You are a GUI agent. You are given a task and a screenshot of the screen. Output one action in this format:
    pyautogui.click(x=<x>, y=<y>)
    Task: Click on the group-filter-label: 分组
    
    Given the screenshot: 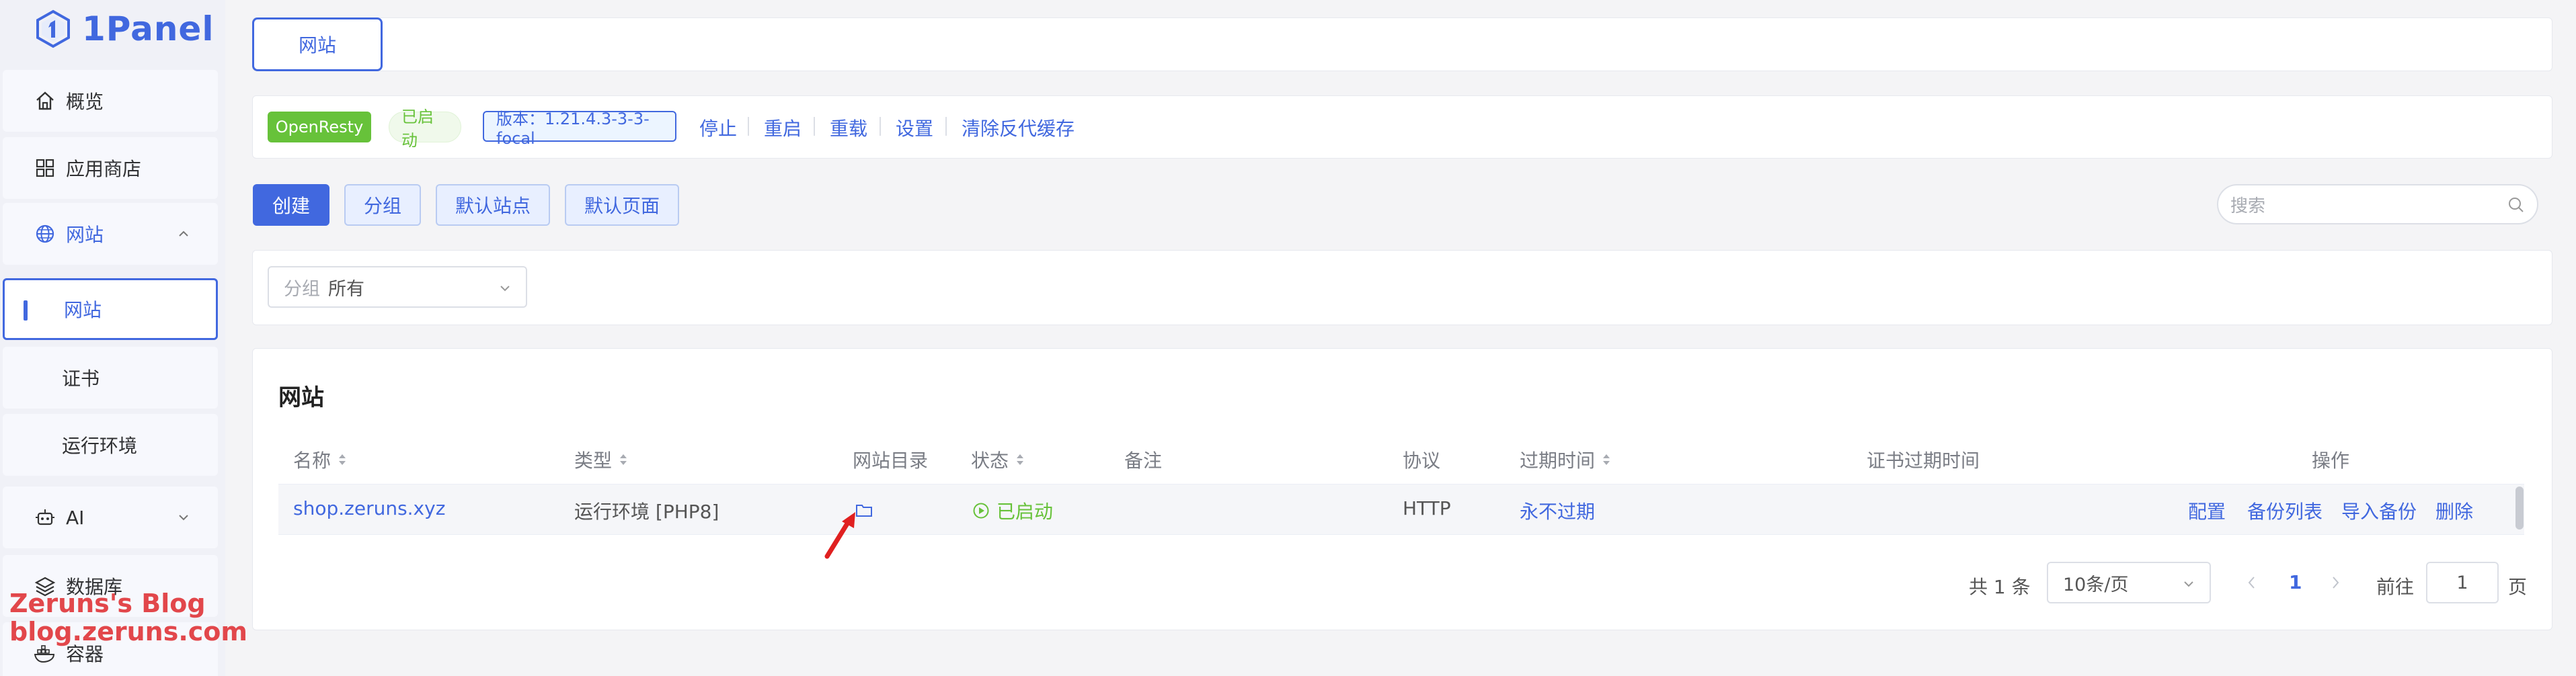 What is the action you would take?
    pyautogui.click(x=302, y=289)
    